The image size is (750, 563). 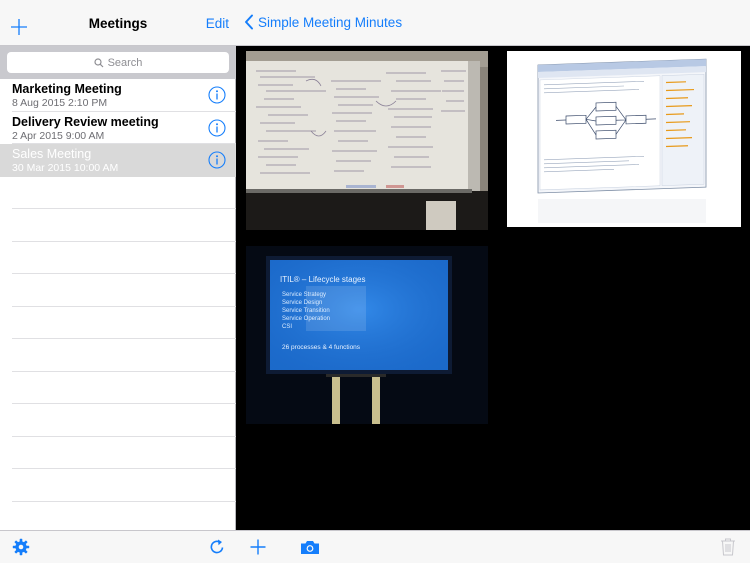 What do you see at coordinates (217, 23) in the screenshot?
I see `edit-button: Edit` at bounding box center [217, 23].